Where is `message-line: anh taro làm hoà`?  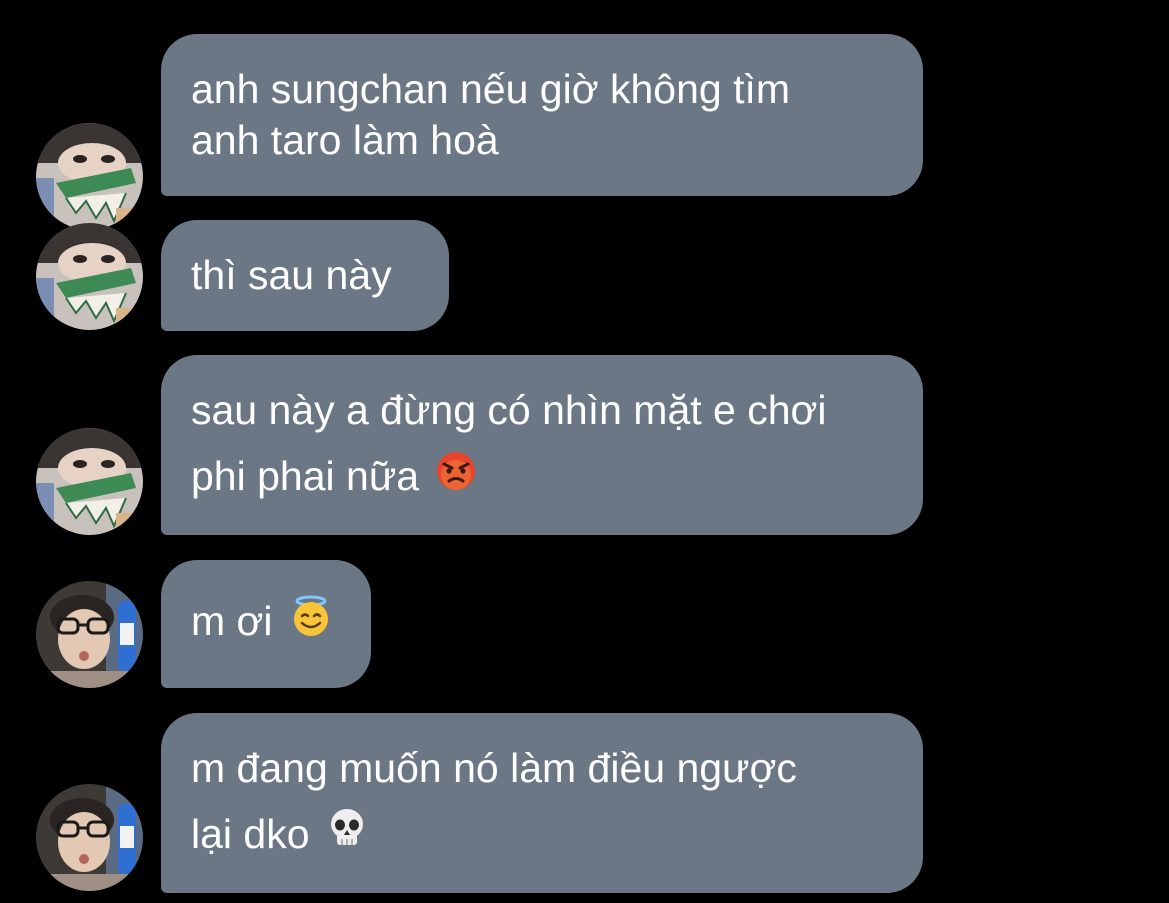 message-line: anh taro làm hoà is located at coordinates (345, 140).